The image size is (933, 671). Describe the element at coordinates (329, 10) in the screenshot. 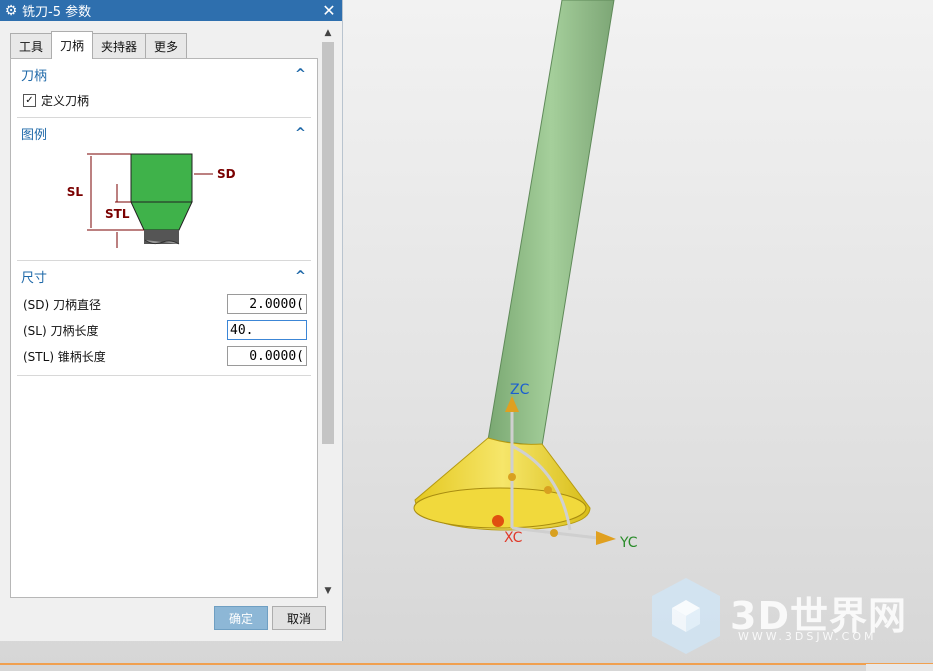

I see `close-icon: ✕` at that location.